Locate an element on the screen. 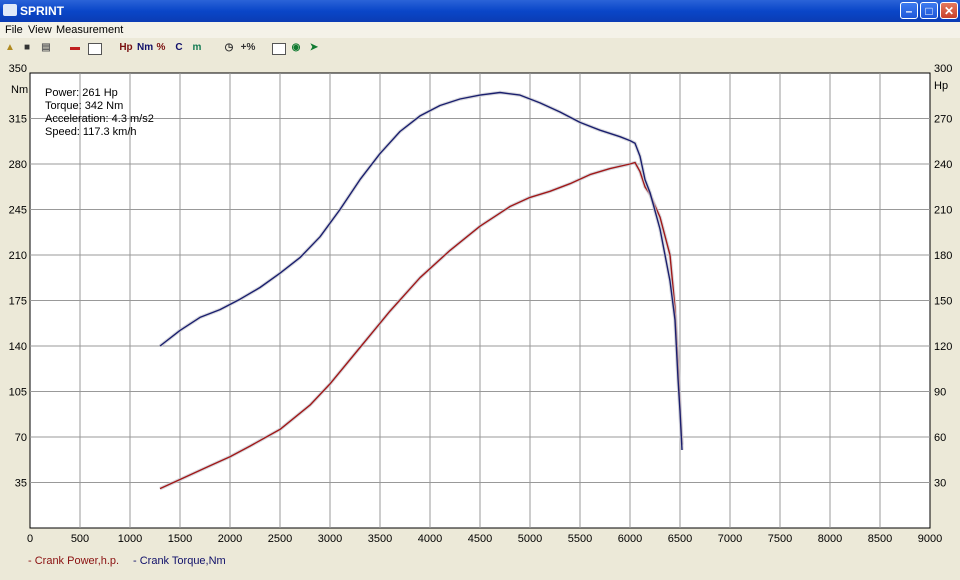 The height and width of the screenshot is (580, 960). left-tick-label: 350 is located at coordinates (18, 69).